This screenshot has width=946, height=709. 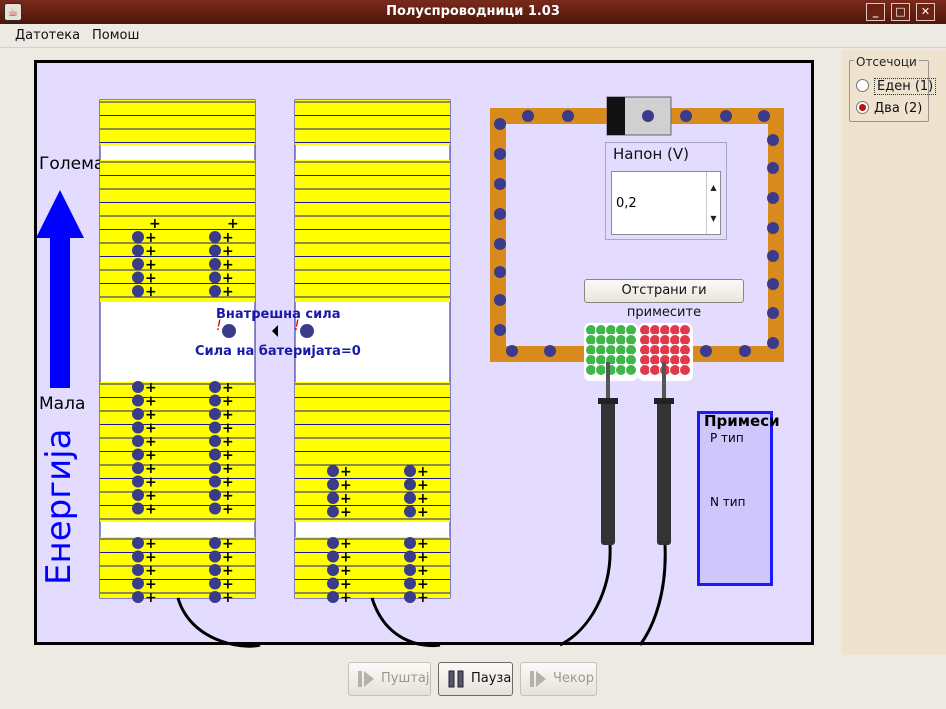 What do you see at coordinates (727, 438) in the screenshot?
I see `p-type-label: P тип` at bounding box center [727, 438].